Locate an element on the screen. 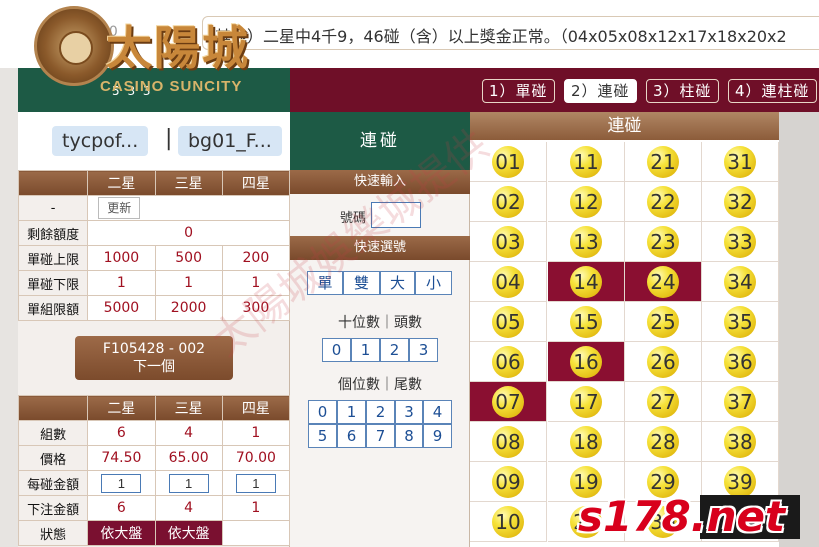 The image size is (819, 547). units-button: 6 is located at coordinates (351, 436).